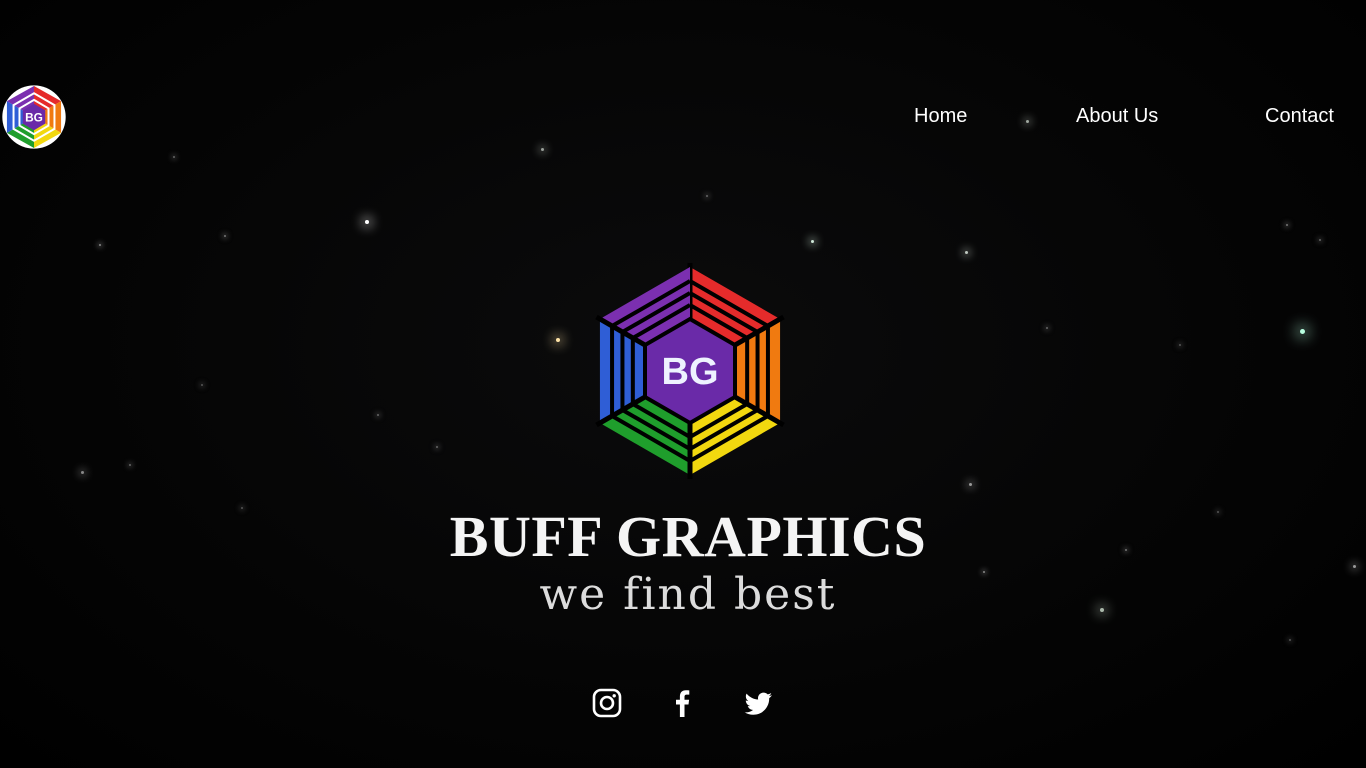 This screenshot has width=1366, height=768. What do you see at coordinates (688, 594) in the screenshot?
I see `brand-tagline: we find best` at bounding box center [688, 594].